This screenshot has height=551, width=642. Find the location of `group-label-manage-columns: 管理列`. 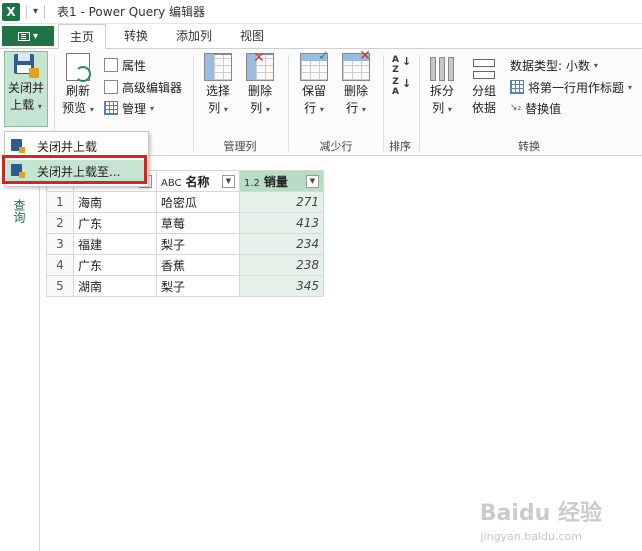

group-label-manage-columns: 管理列 is located at coordinates (240, 146).